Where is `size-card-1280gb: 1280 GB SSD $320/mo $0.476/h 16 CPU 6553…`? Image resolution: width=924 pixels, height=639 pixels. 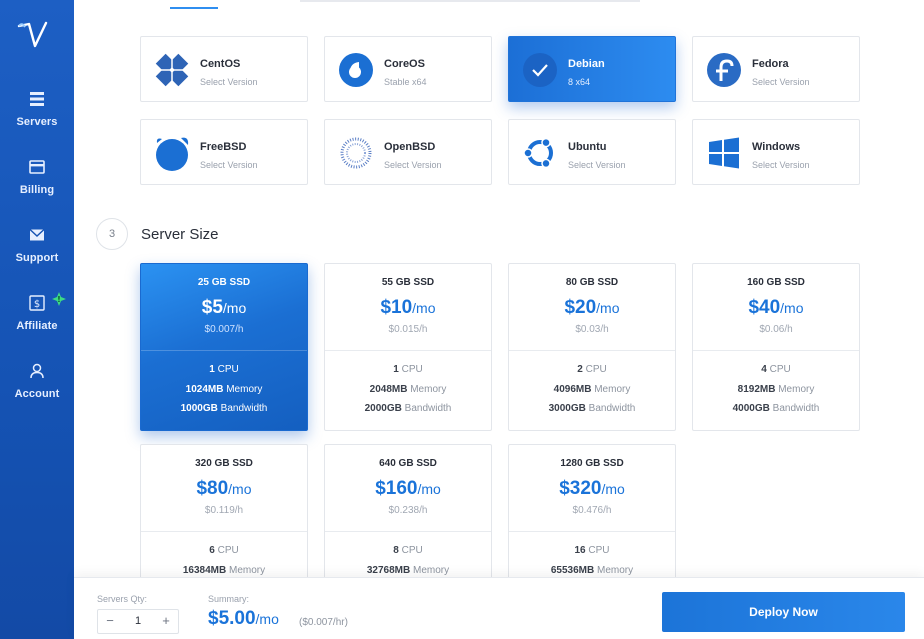 size-card-1280gb: 1280 GB SSD $320/mo $0.476/h 16 CPU 6553… is located at coordinates (592, 514).